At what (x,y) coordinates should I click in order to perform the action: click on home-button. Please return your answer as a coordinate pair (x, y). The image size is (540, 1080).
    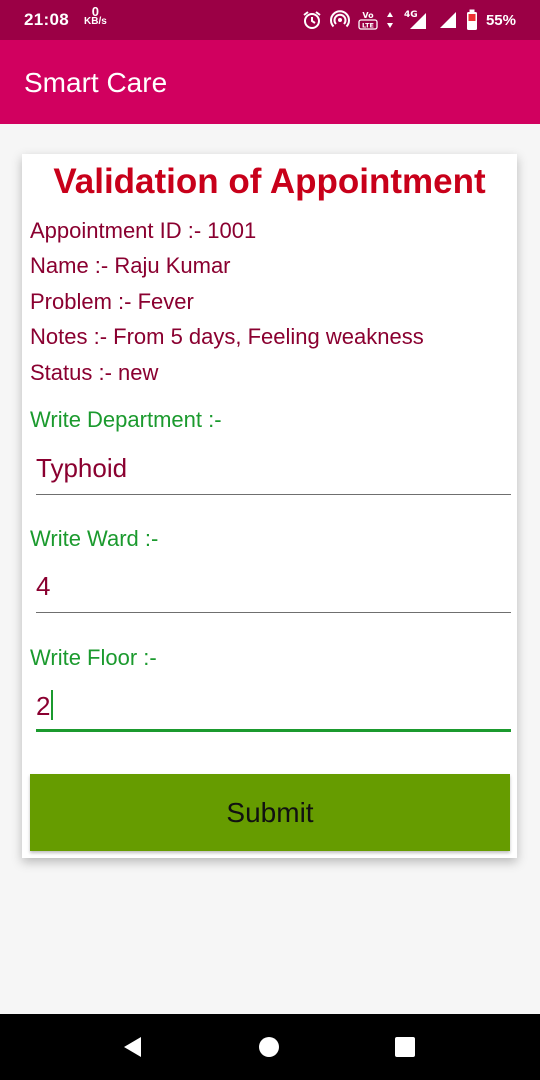
    Looking at the image, I should click on (269, 1047).